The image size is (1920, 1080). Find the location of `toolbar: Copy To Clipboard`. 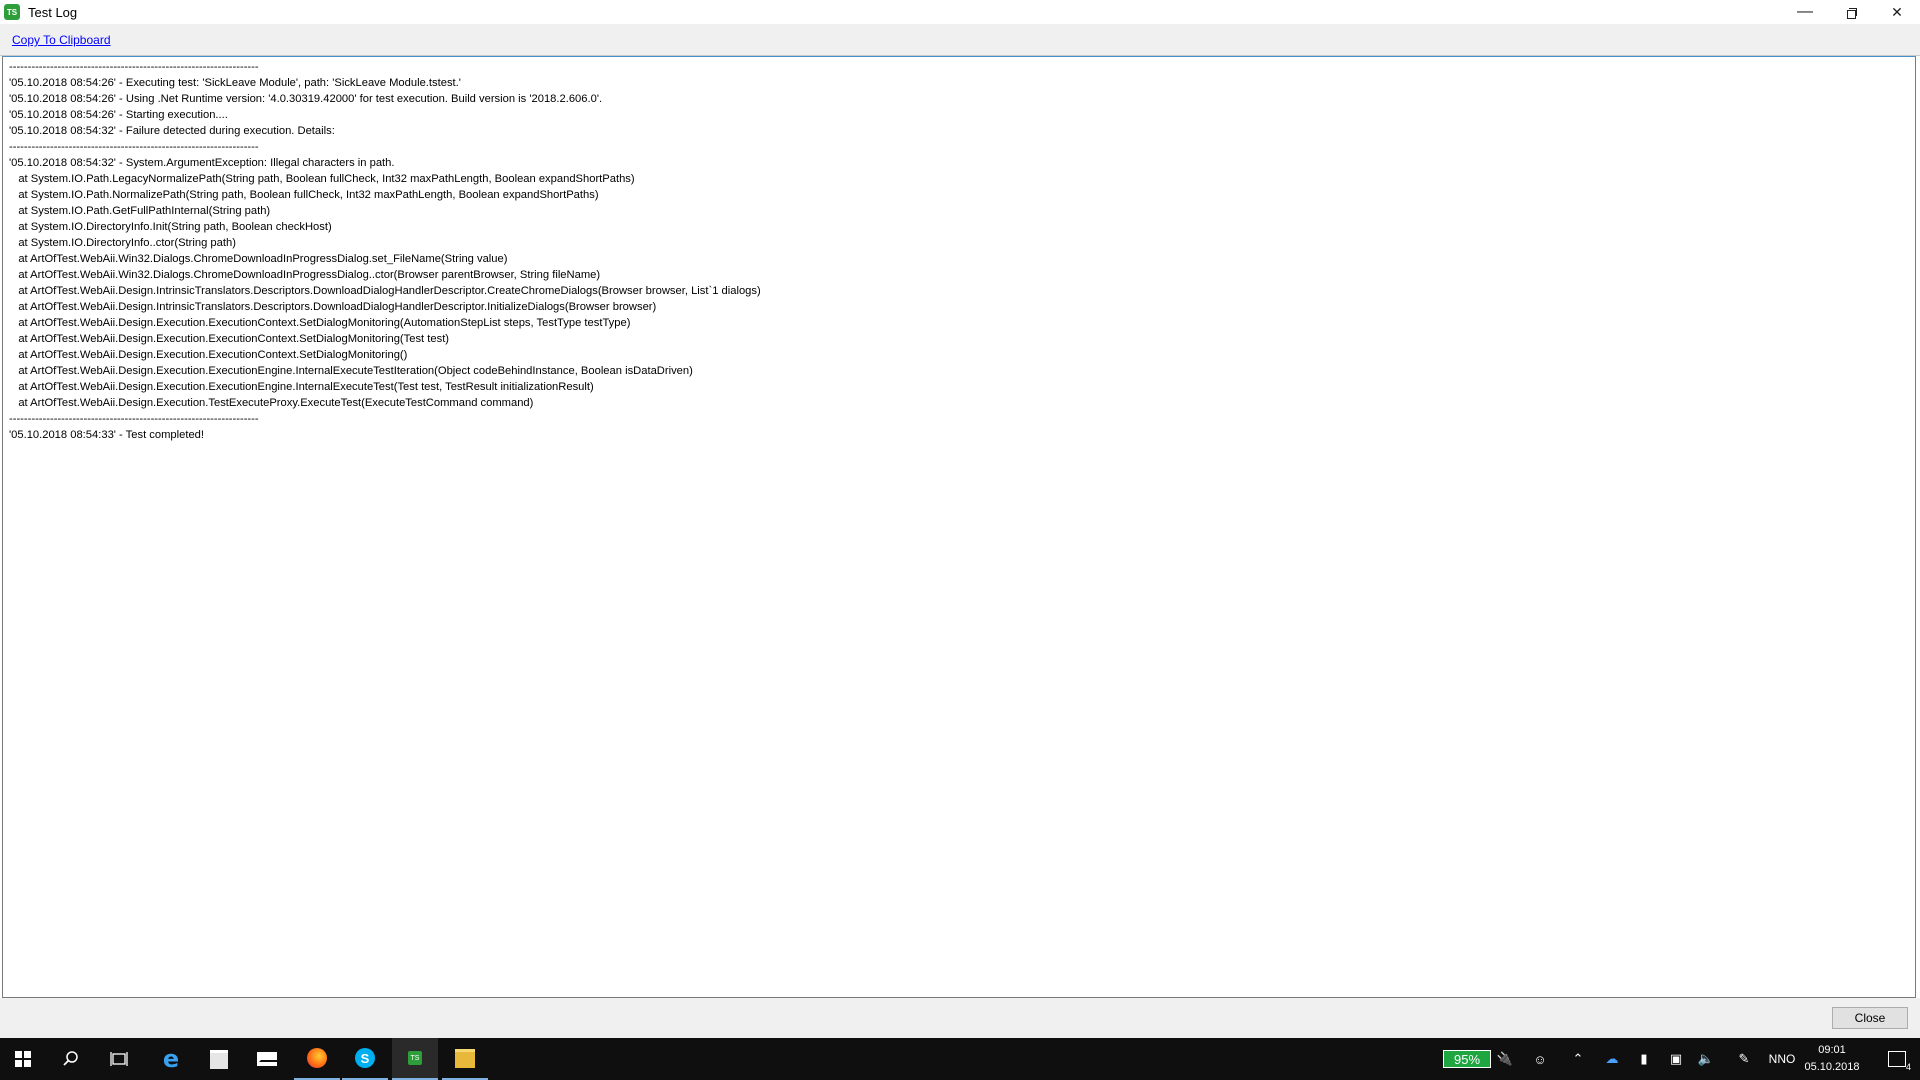

toolbar: Copy To Clipboard is located at coordinates (960, 40).